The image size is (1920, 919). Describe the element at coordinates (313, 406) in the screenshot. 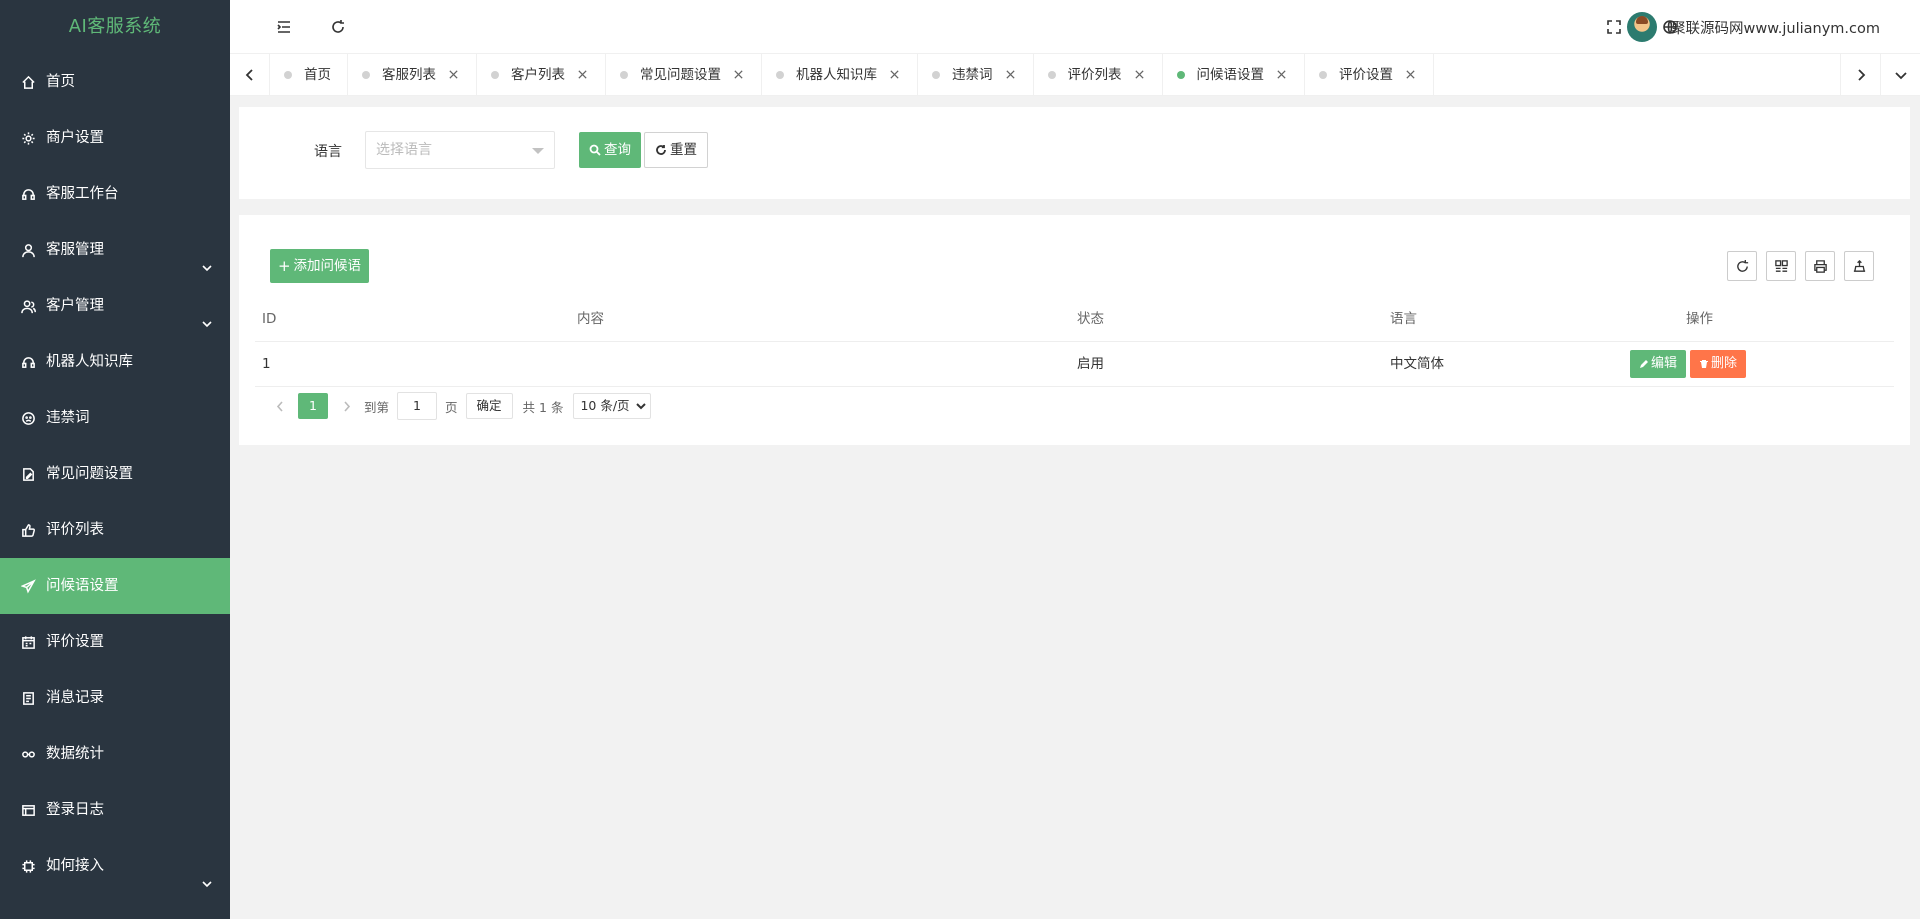

I see `page-number-current: 1` at that location.